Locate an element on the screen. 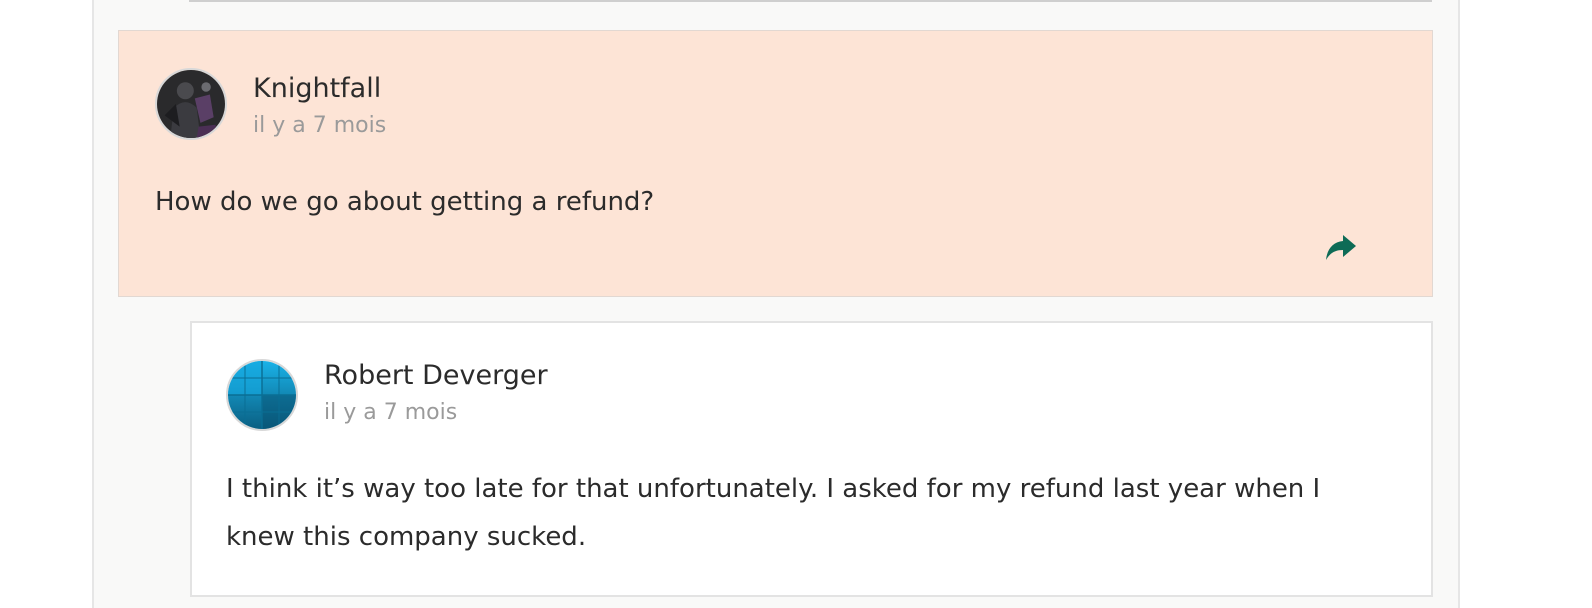 The height and width of the screenshot is (608, 1592). comment-author: Robert Deverger is located at coordinates (436, 375).